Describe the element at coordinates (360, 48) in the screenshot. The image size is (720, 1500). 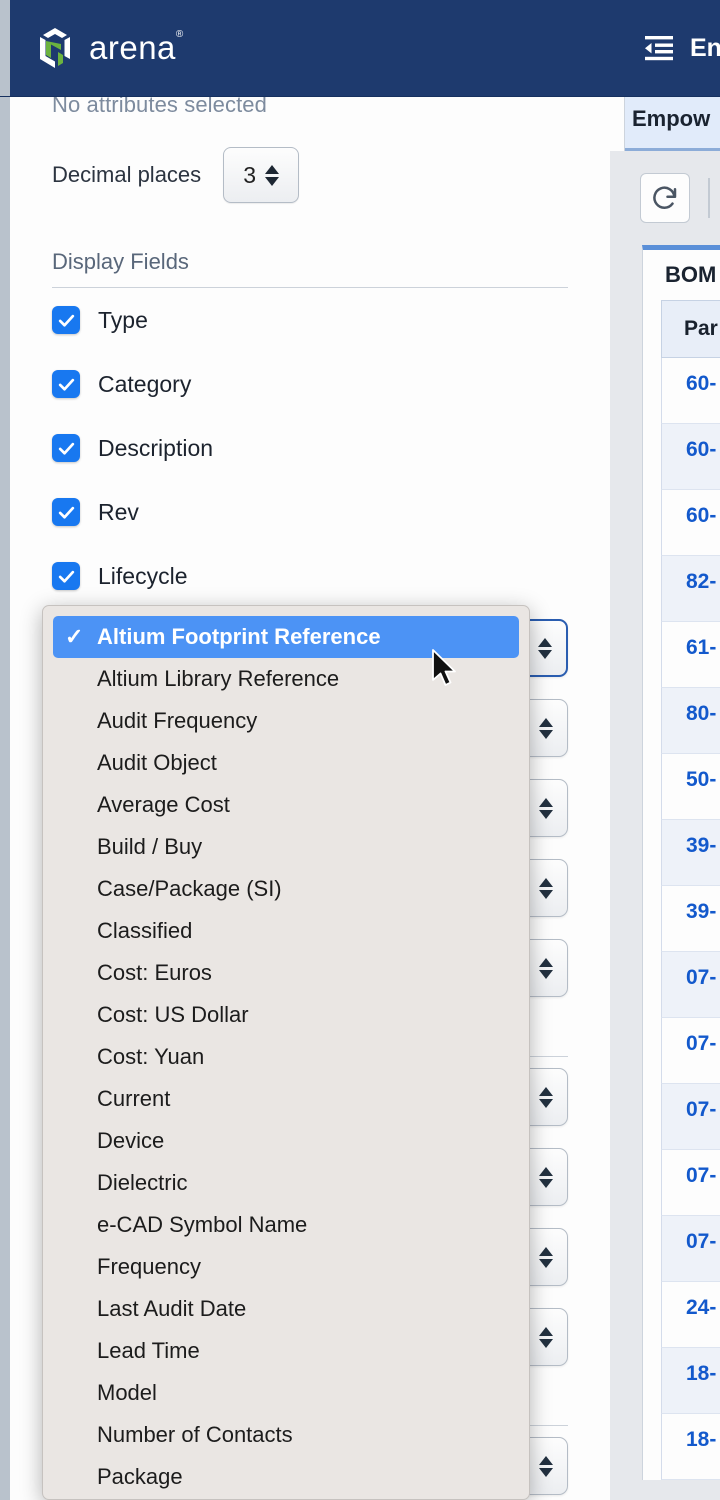
I see `app-header: arena® En` at that location.